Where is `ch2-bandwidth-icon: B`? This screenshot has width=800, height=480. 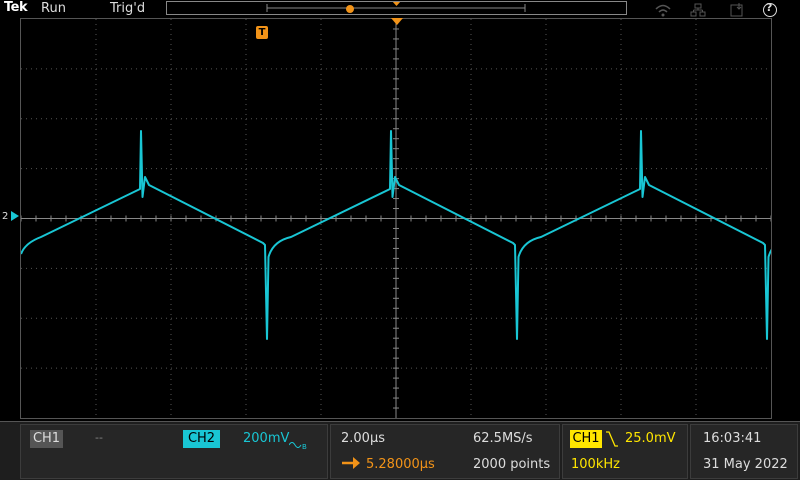
ch2-bandwidth-icon: B is located at coordinates (299, 444).